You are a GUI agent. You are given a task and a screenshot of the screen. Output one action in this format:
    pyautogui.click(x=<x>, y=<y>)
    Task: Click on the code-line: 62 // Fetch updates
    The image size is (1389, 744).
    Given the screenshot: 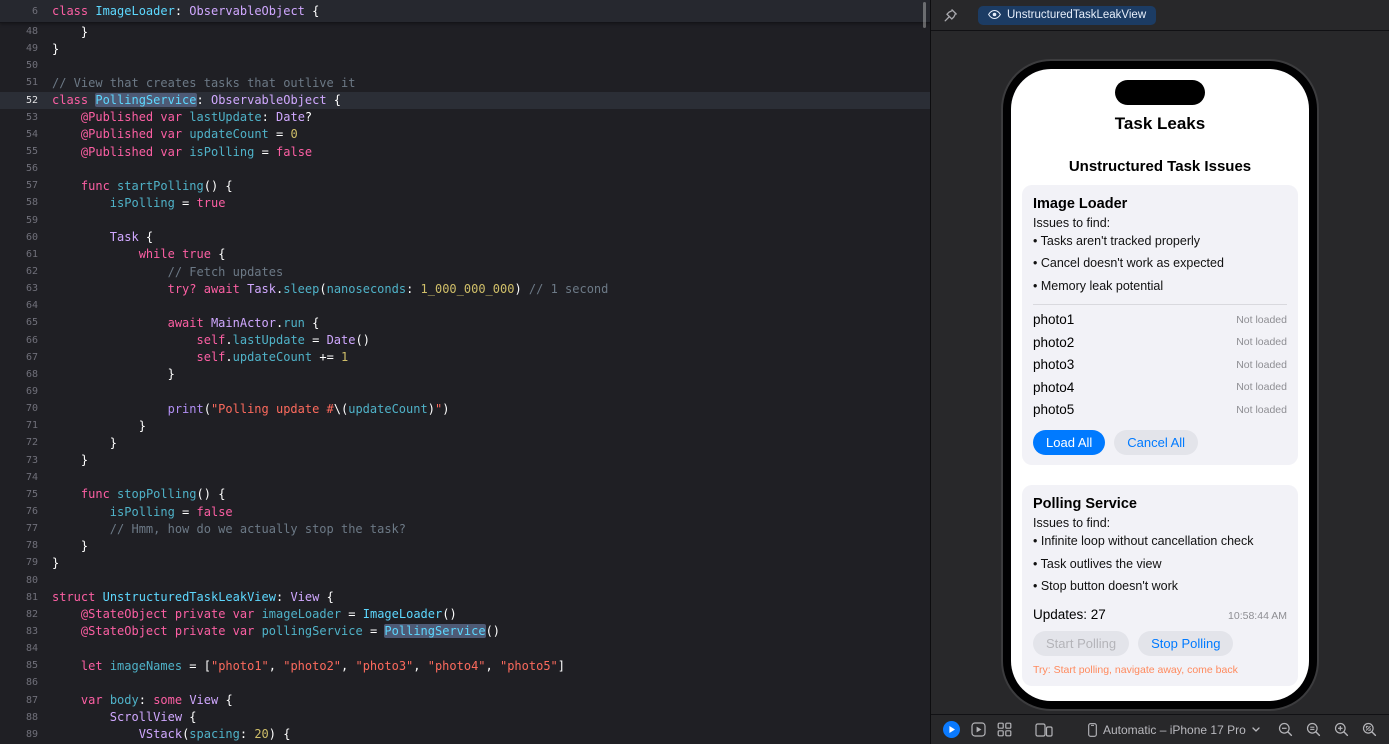 What is the action you would take?
    pyautogui.click(x=465, y=271)
    